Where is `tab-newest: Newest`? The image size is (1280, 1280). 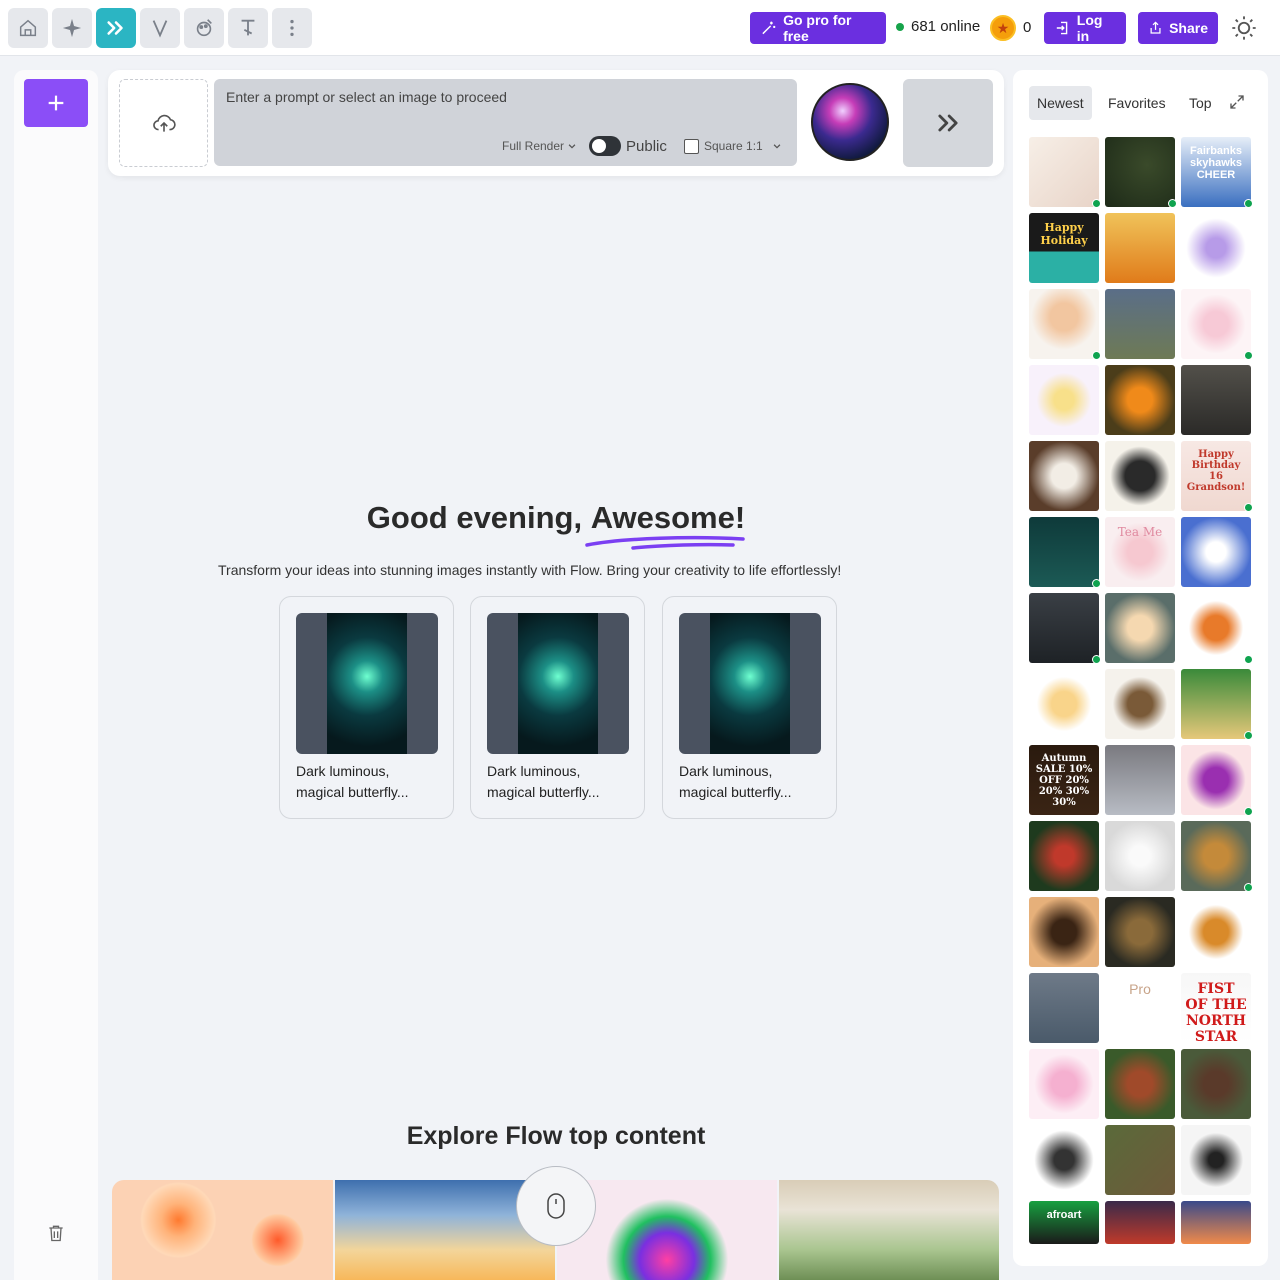 tab-newest: Newest is located at coordinates (1060, 103).